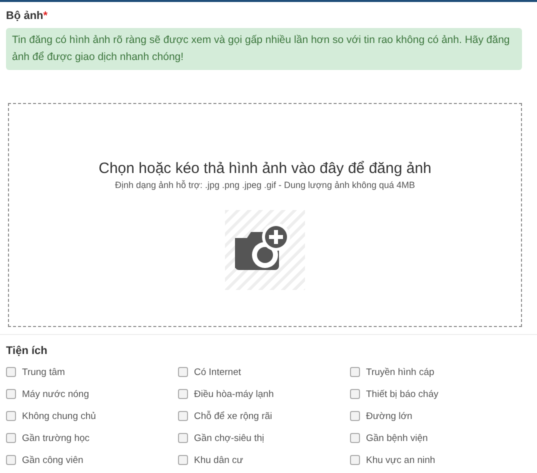 The width and height of the screenshot is (537, 473). Describe the element at coordinates (92, 372) in the screenshot. I see `amenity-checkbox: Trung tâm` at that location.